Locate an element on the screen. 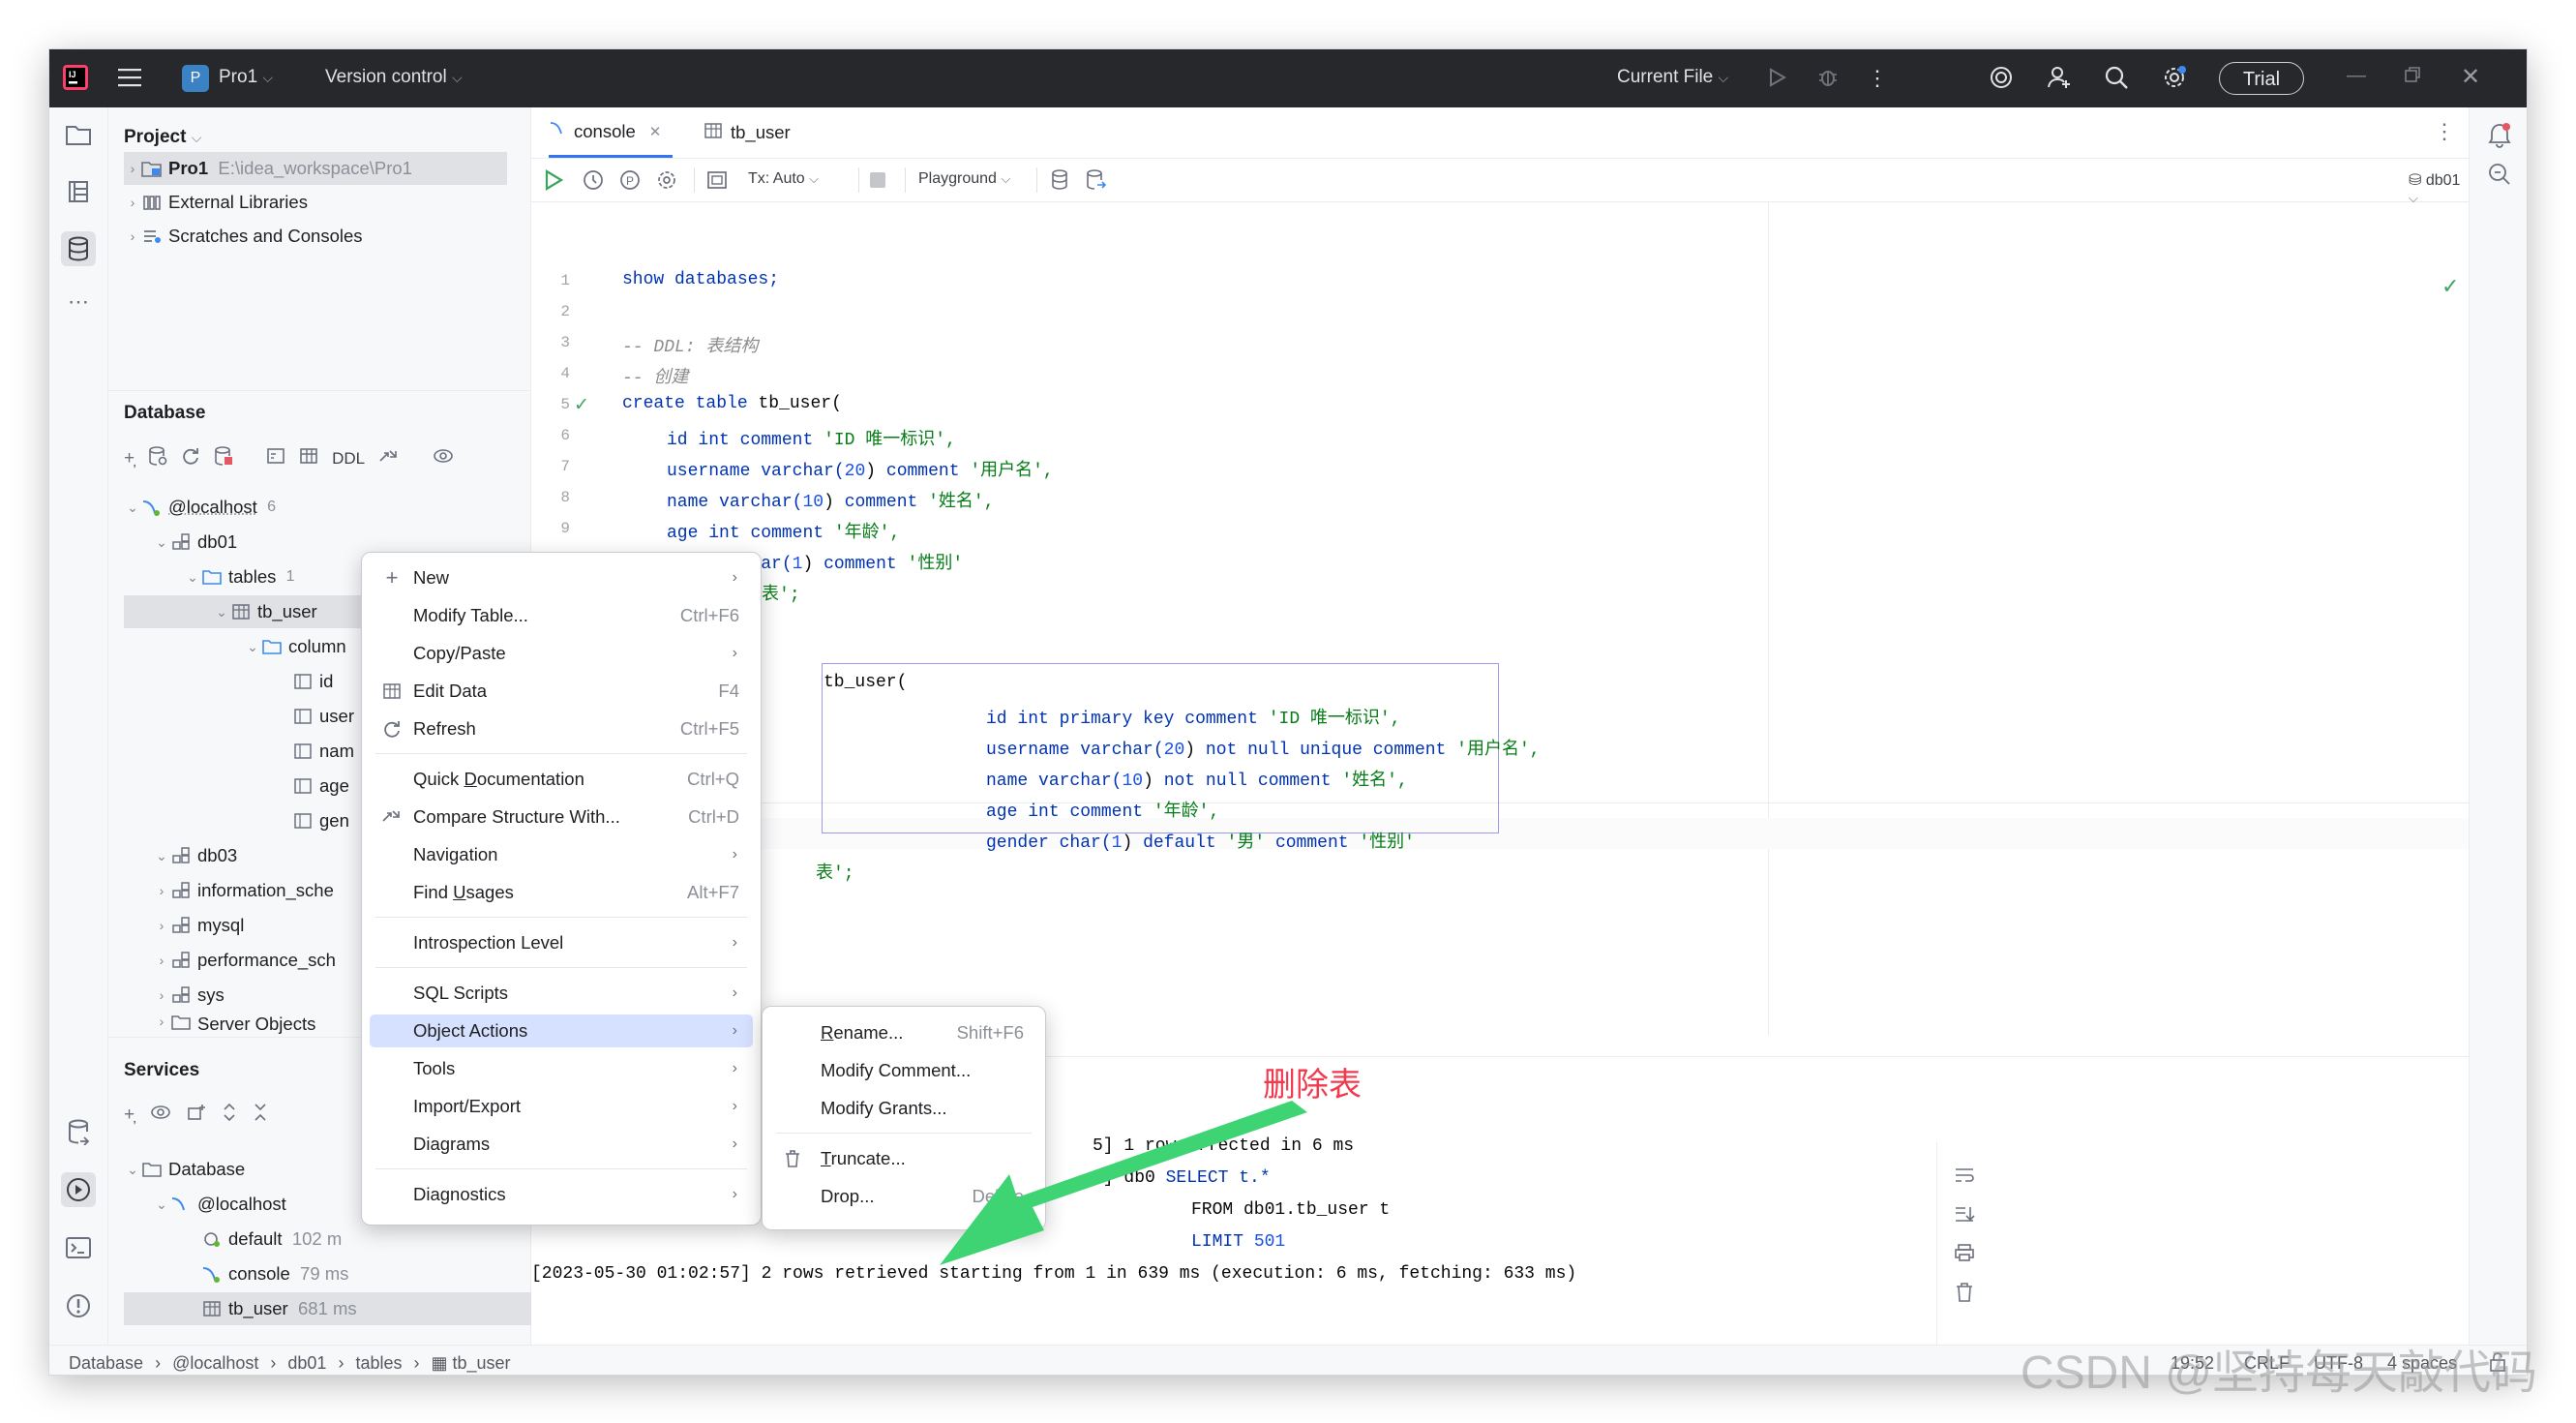 The image size is (2576, 1423). service-item-default: default 102 m is located at coordinates (271, 1239).